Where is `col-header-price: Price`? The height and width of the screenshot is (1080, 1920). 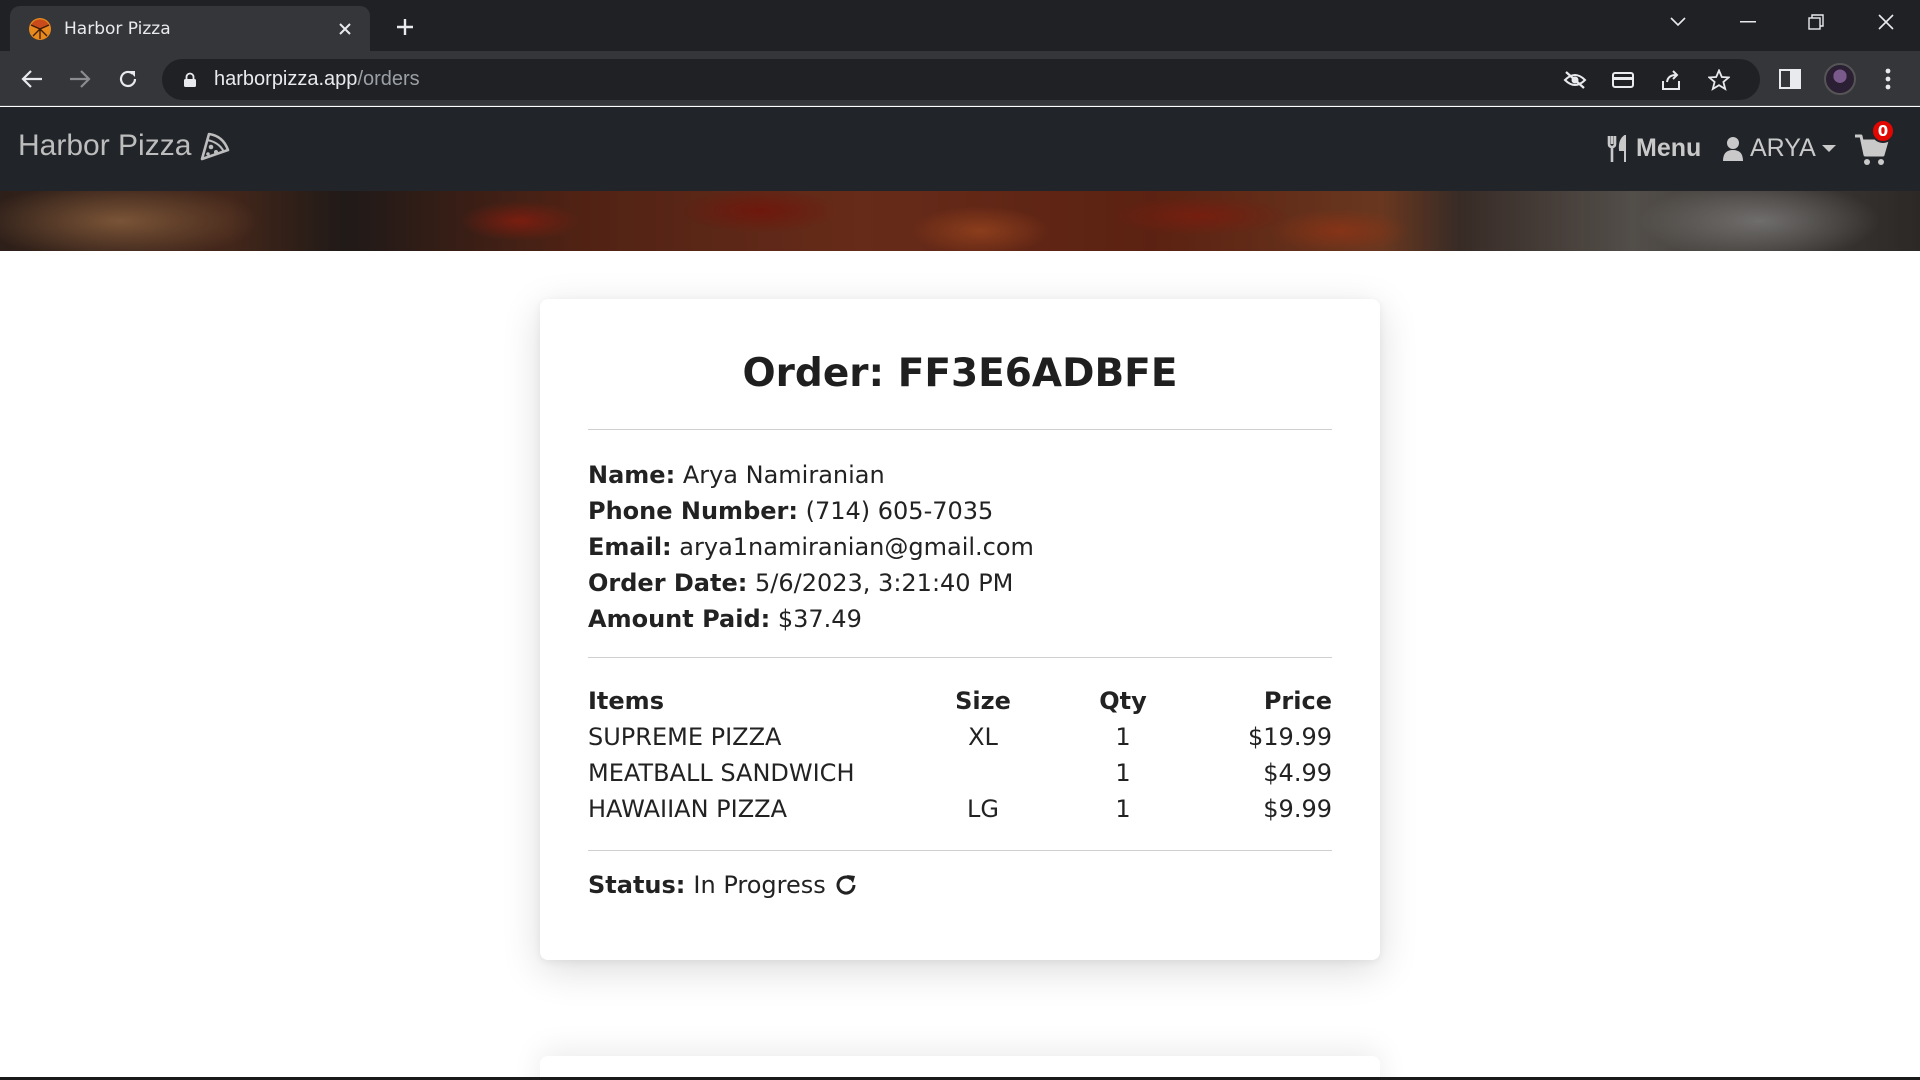 col-header-price: Price is located at coordinates (1297, 701).